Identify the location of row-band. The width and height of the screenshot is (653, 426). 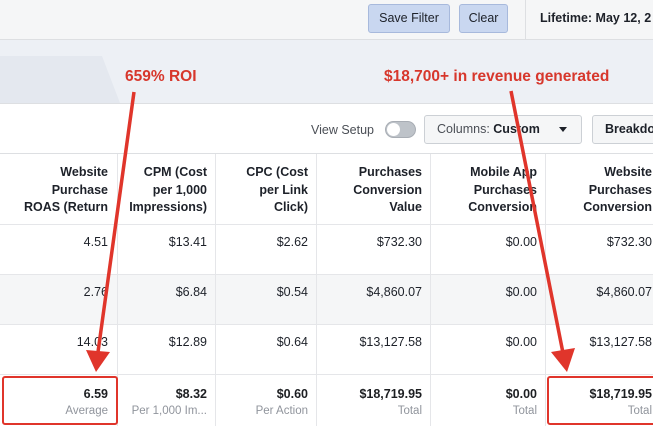
(326, 299).